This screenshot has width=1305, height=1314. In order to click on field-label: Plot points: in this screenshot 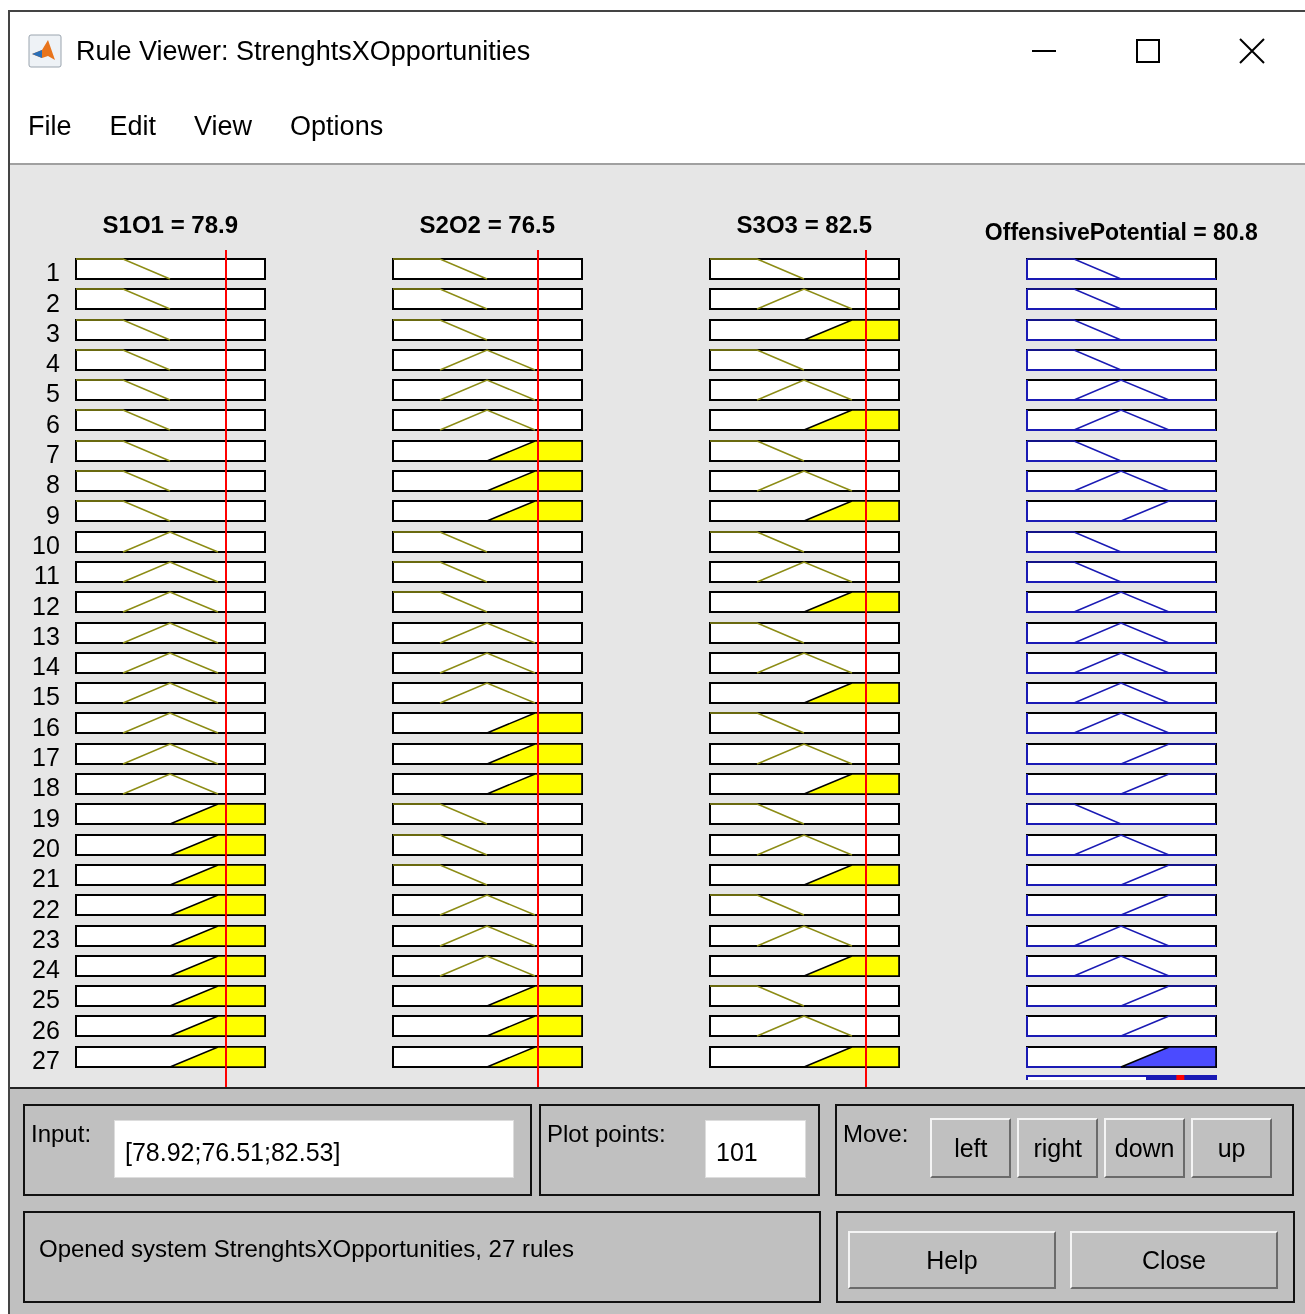, I will do `click(606, 1134)`.